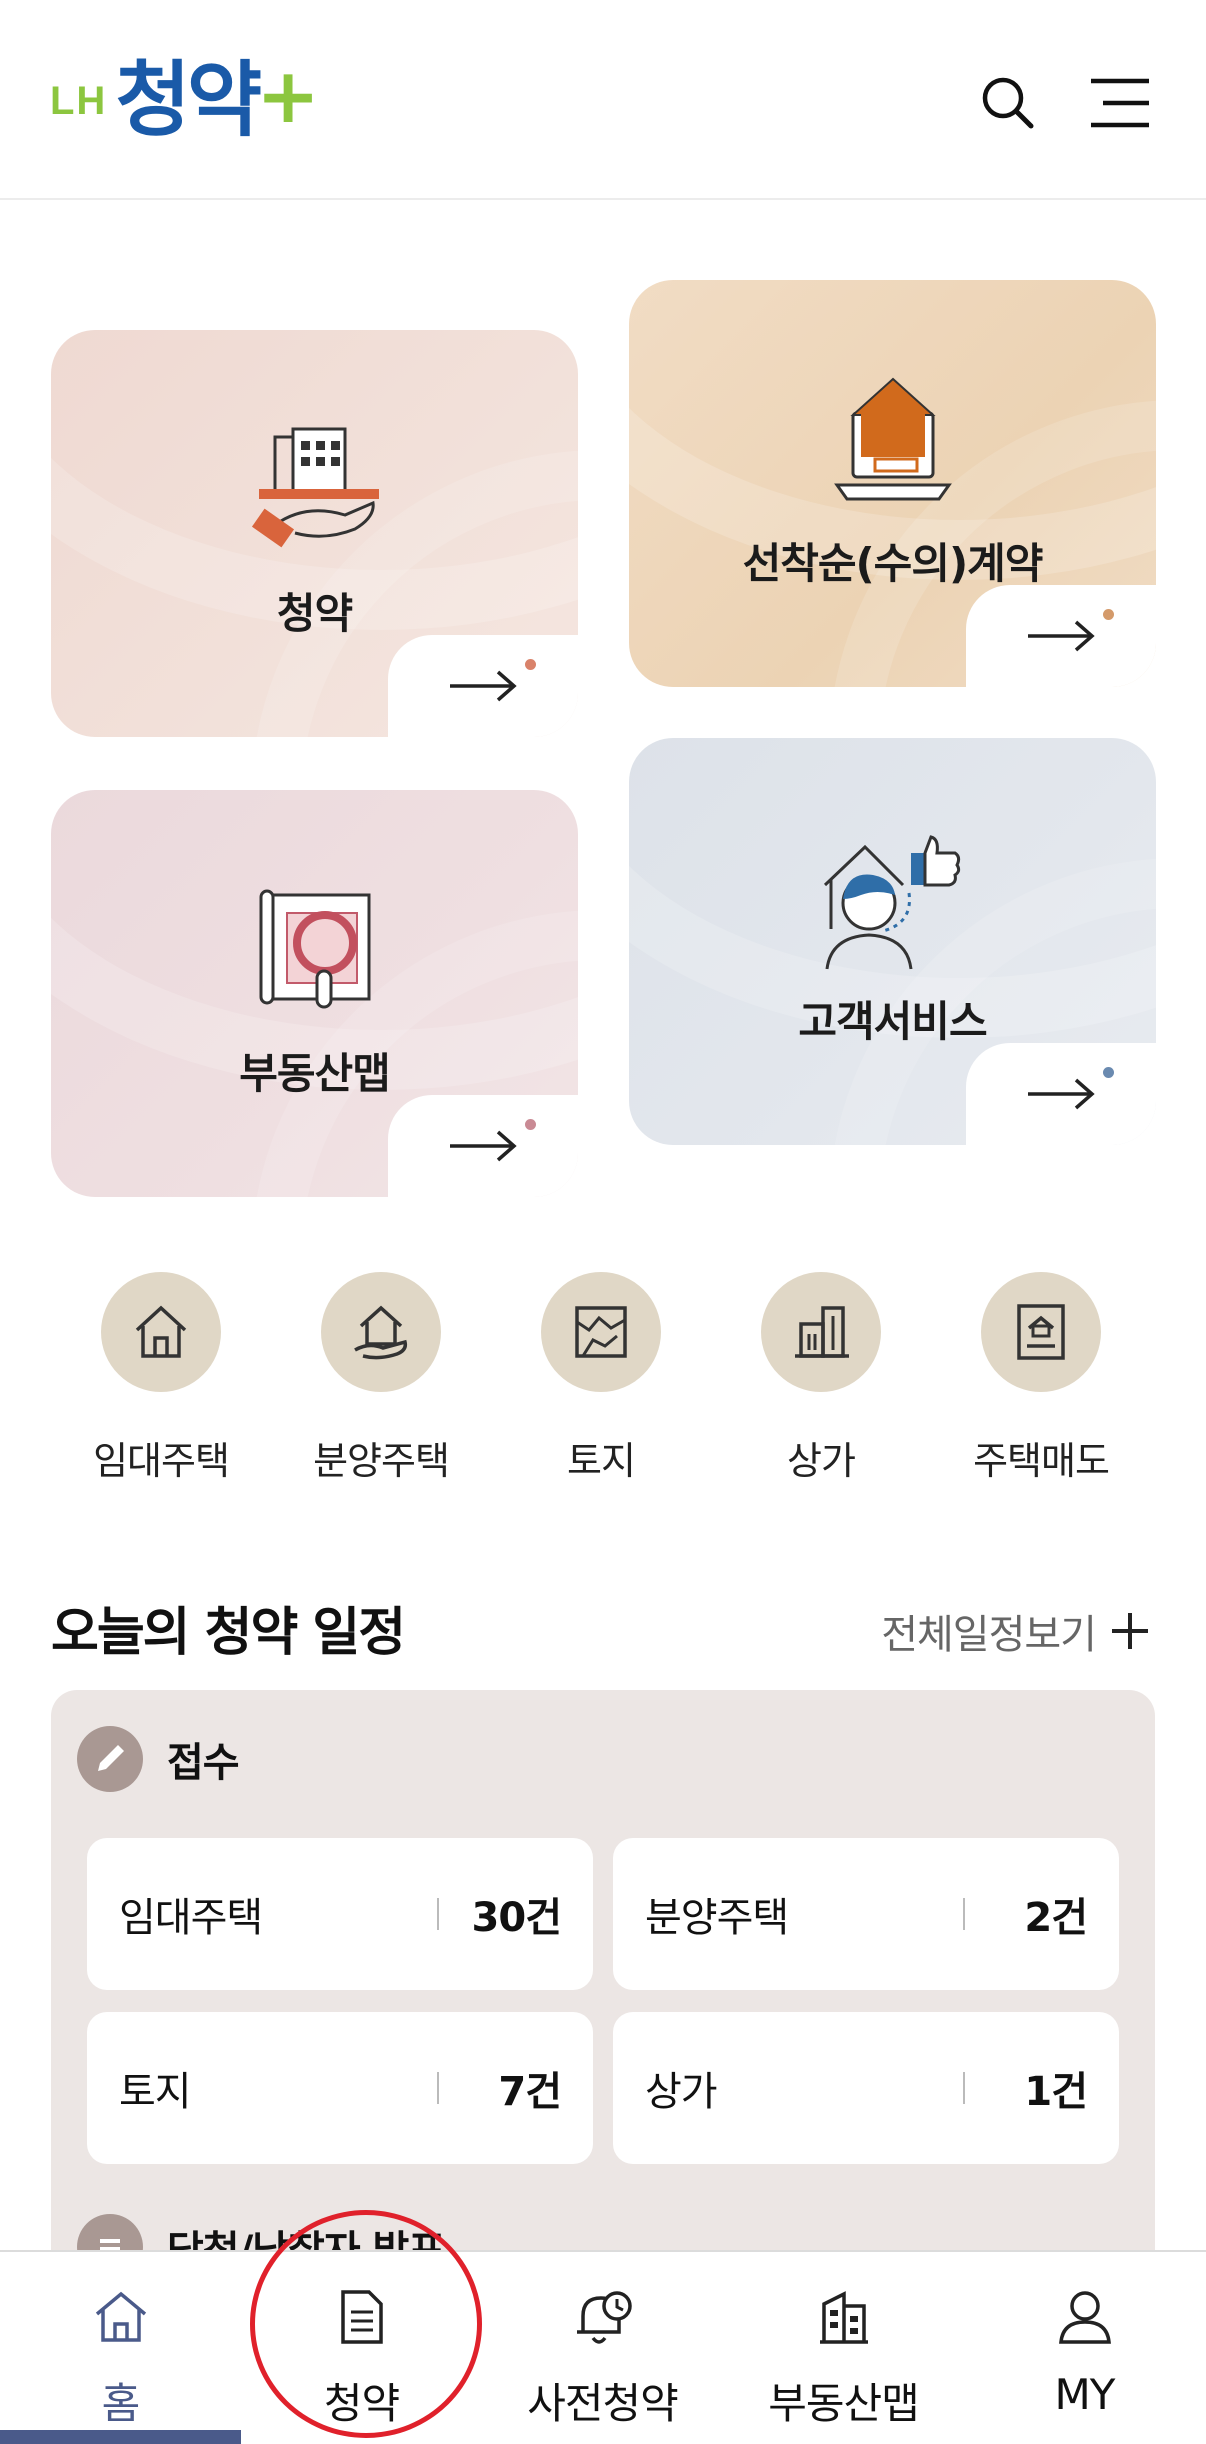 The height and width of the screenshot is (2444, 1206). I want to click on quick-rental-housing: 임대주택, so click(161, 1378).